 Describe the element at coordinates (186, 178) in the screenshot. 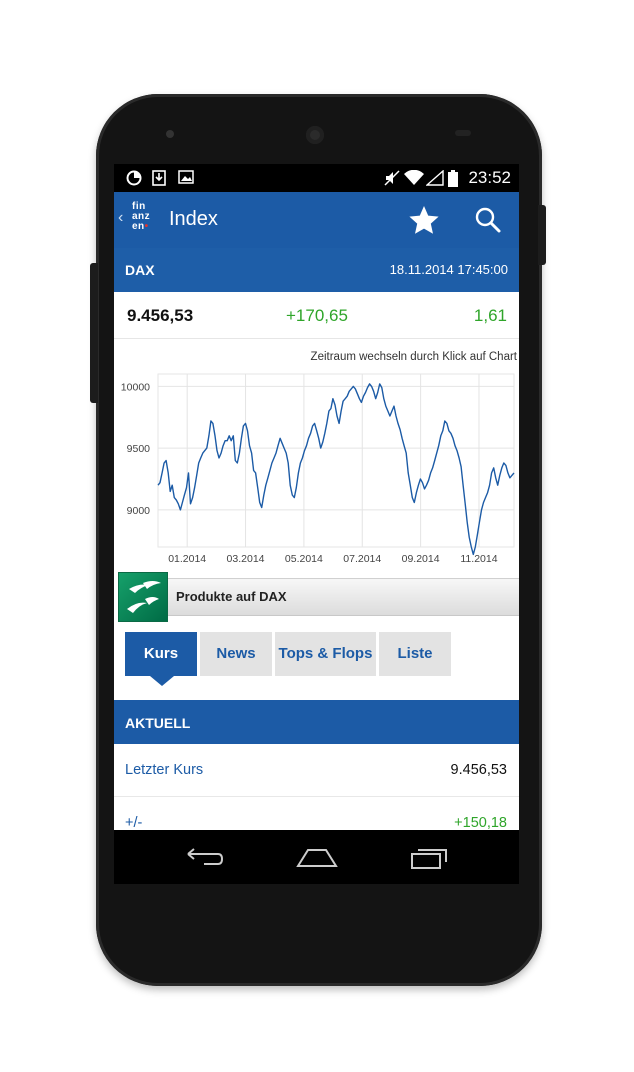

I see `image-icon` at that location.